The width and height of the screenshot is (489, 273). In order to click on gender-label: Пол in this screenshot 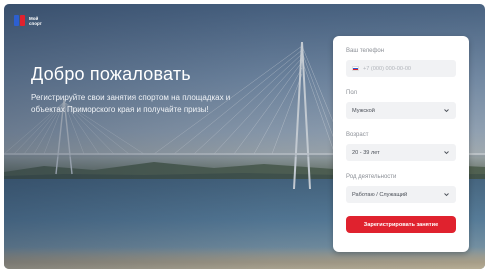, I will do `click(352, 93)`.